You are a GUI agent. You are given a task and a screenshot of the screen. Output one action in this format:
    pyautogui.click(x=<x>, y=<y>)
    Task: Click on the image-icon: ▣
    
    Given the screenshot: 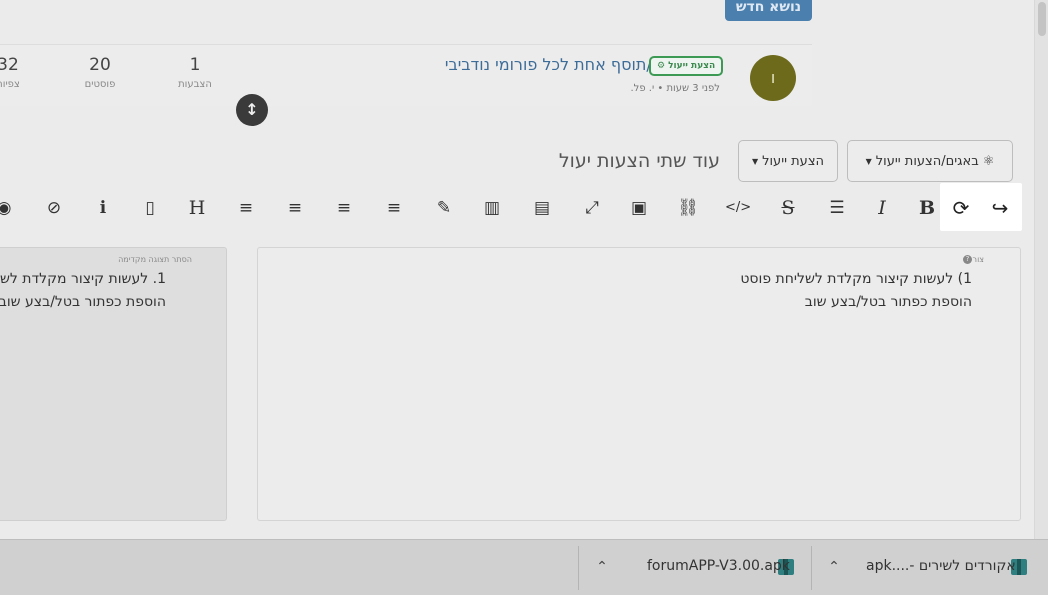 What is the action you would take?
    pyautogui.click(x=639, y=208)
    